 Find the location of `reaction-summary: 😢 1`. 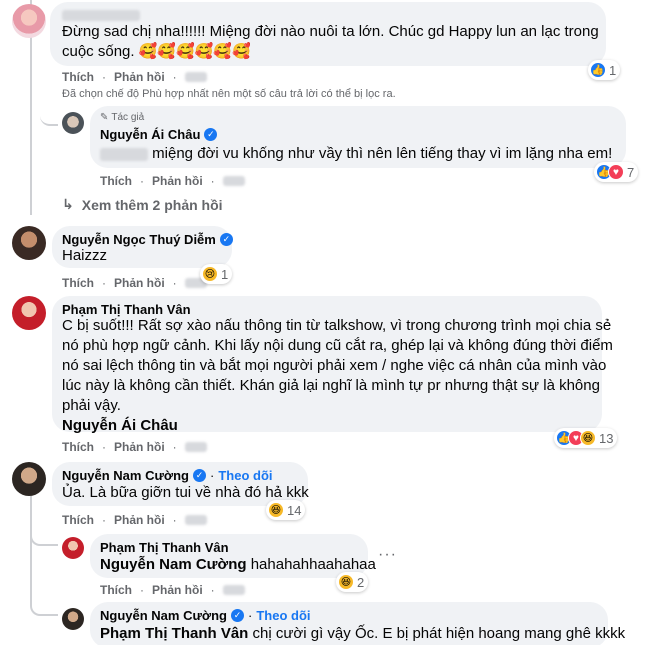

reaction-summary: 😢 1 is located at coordinates (216, 274).